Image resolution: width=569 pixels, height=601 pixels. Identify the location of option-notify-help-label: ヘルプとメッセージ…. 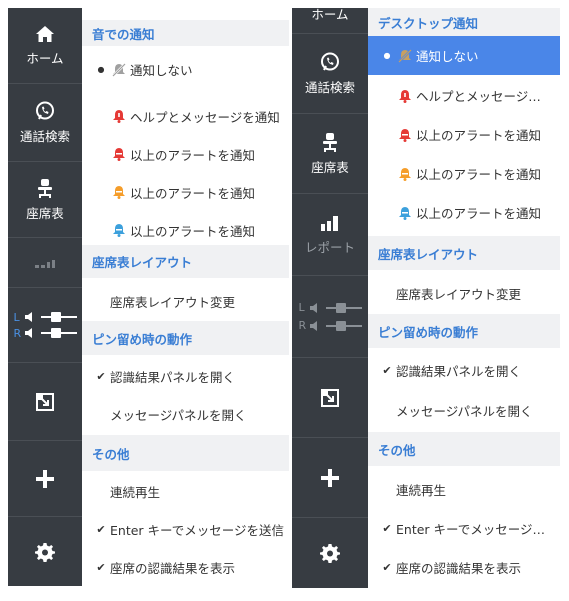
(478, 96).